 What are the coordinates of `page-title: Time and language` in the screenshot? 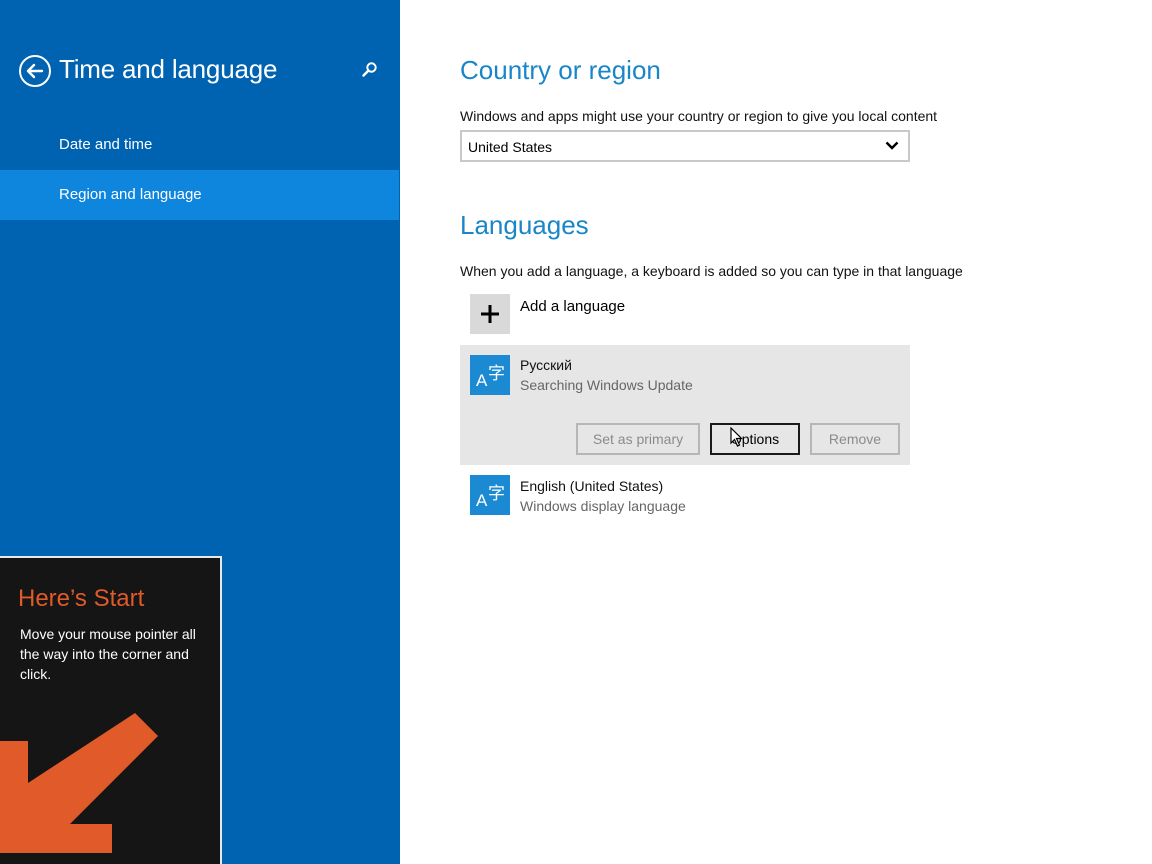 It's located at (168, 69).